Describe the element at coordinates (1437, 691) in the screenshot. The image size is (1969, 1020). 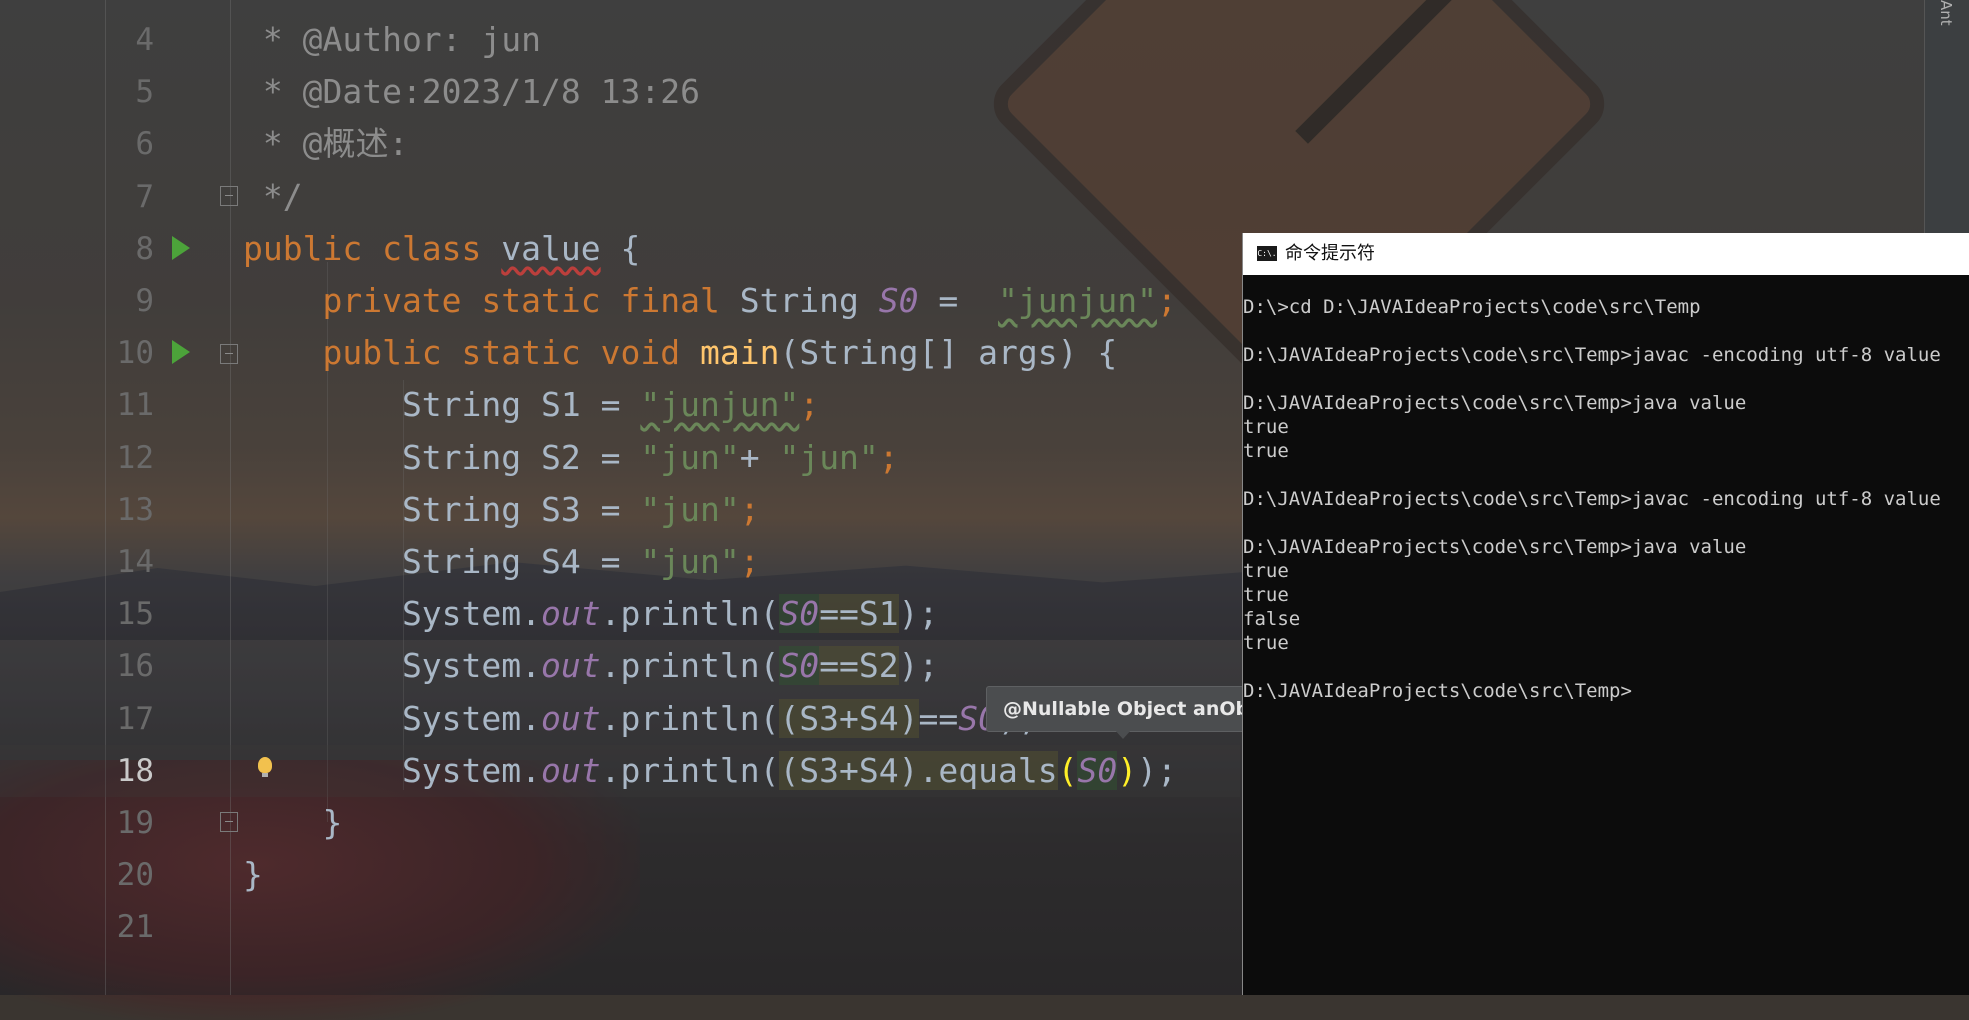
I see `cmd-output-line: D:\JAVAIdeaProjects\code\src\Temp>` at that location.